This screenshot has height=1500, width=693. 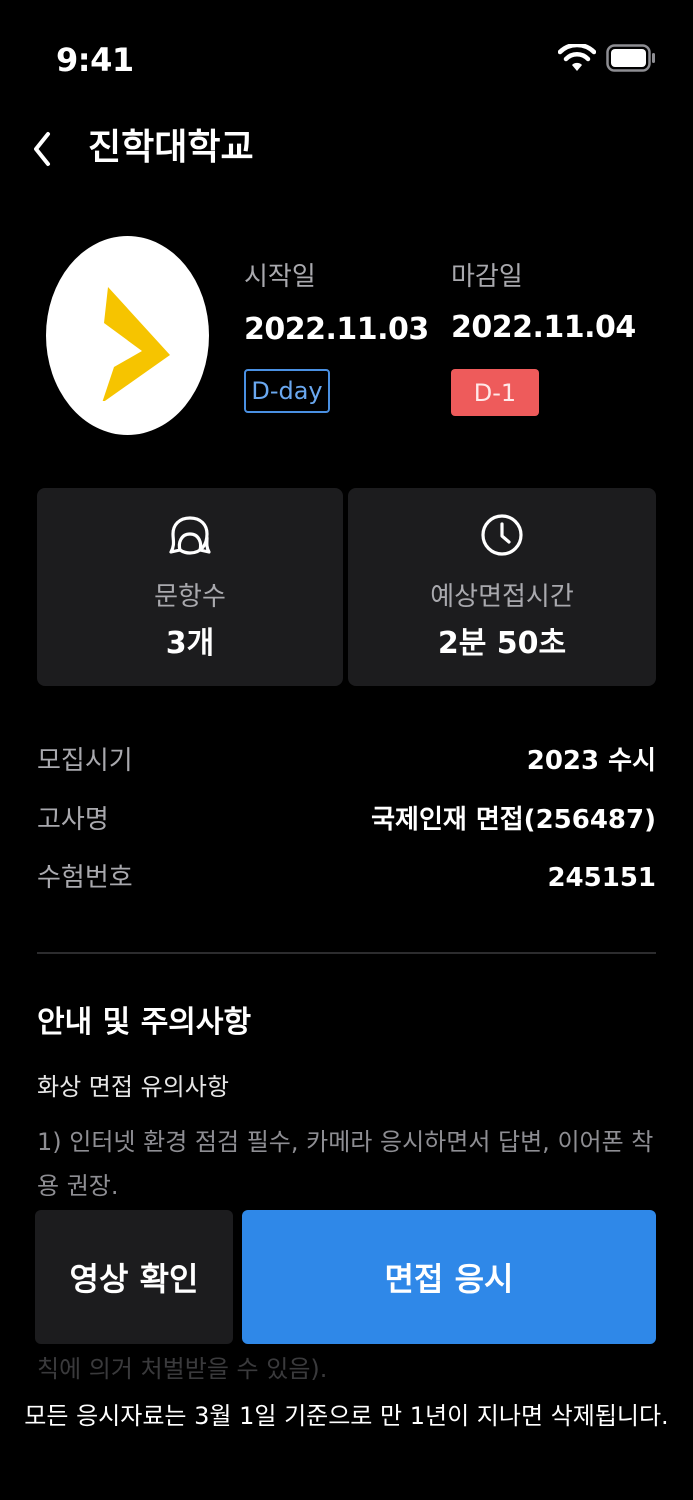 I want to click on estimated-time-card: 예상면접시간 2분 50초, so click(x=502, y=587).